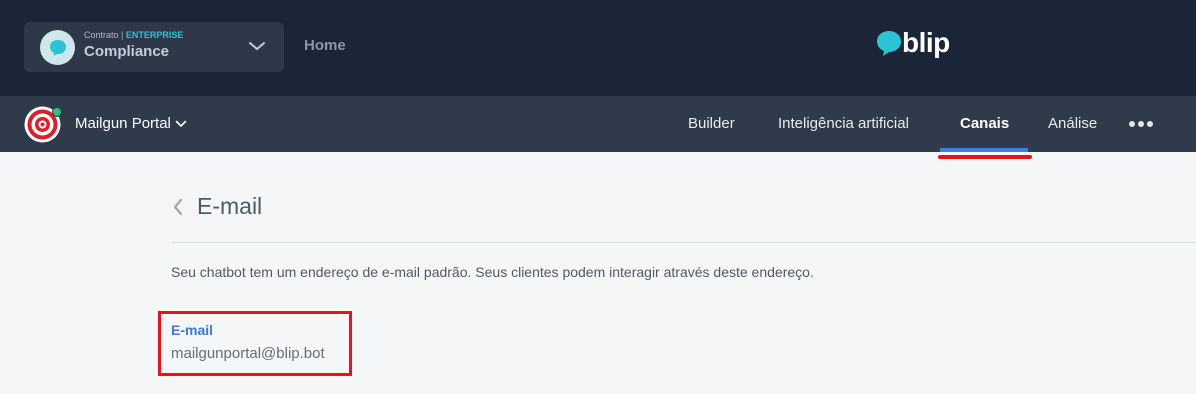 The image size is (1196, 394). Describe the element at coordinates (192, 330) in the screenshot. I see `email-label: E-mail` at that location.